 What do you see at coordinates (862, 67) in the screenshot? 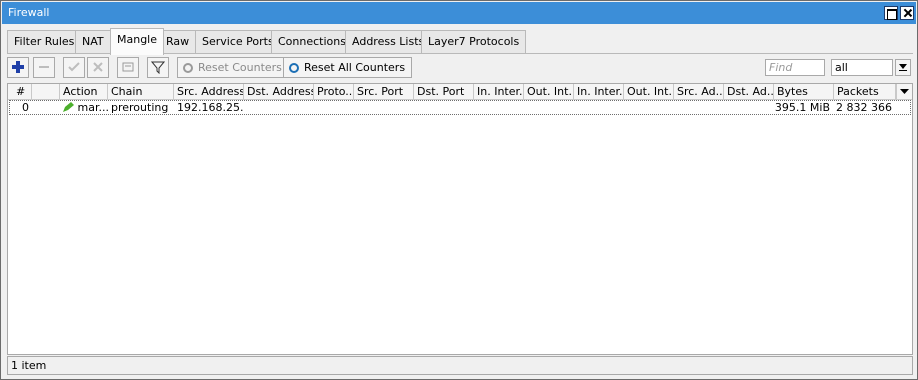
I see `filter-select: all` at bounding box center [862, 67].